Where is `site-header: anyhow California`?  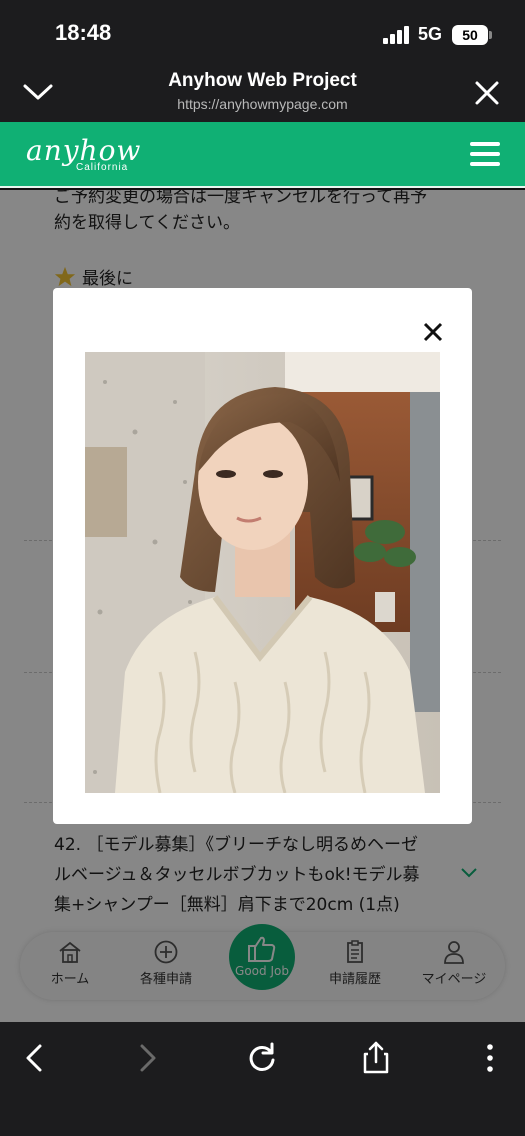 site-header: anyhow California is located at coordinates (262, 155).